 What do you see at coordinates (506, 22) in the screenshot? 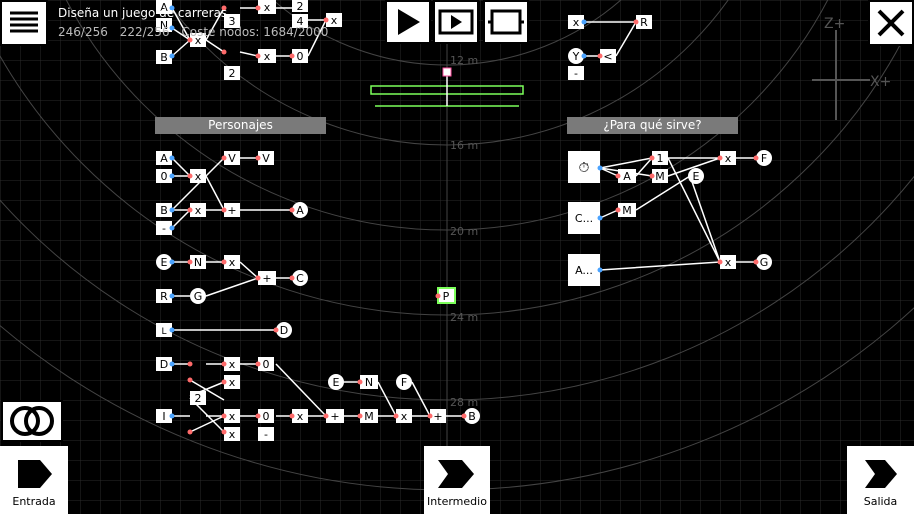
I see `fit-view-button` at bounding box center [506, 22].